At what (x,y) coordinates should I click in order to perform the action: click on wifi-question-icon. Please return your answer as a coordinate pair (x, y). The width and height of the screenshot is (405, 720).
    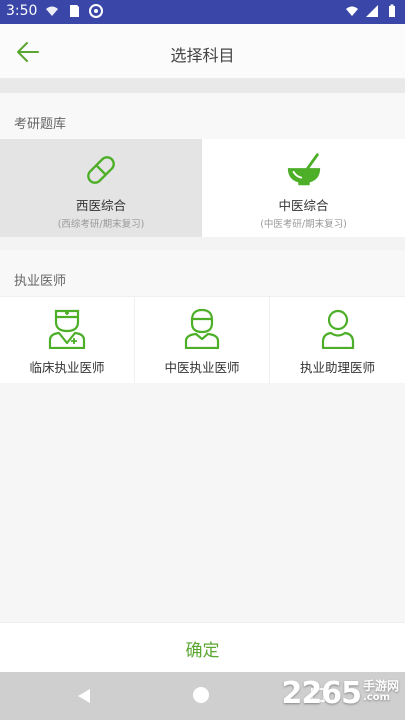
    Looking at the image, I should click on (52, 11).